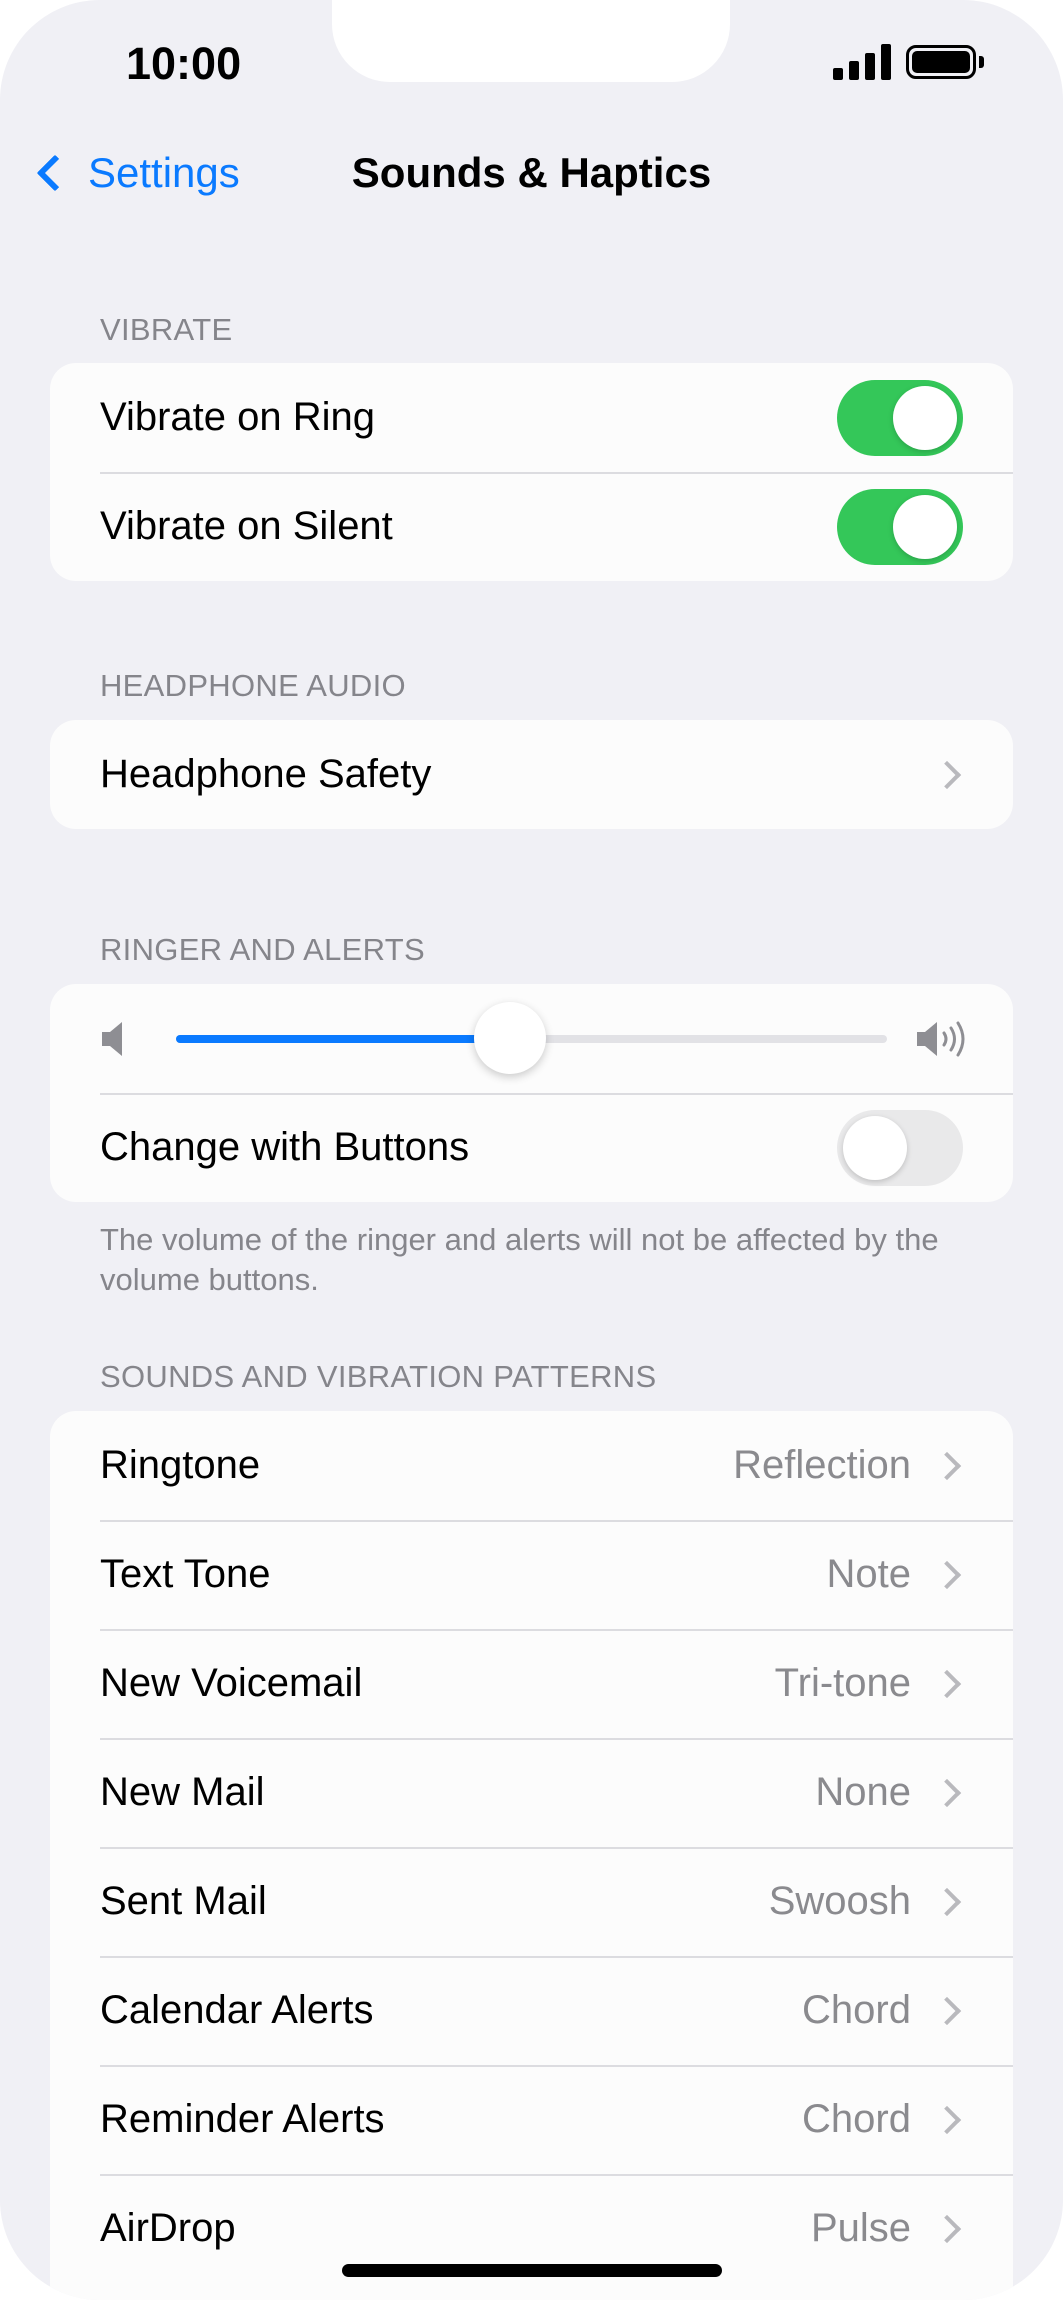 This screenshot has height=2300, width=1063. I want to click on section-header-ringer-alerts: RINGER AND ALERTS, so click(262, 949).